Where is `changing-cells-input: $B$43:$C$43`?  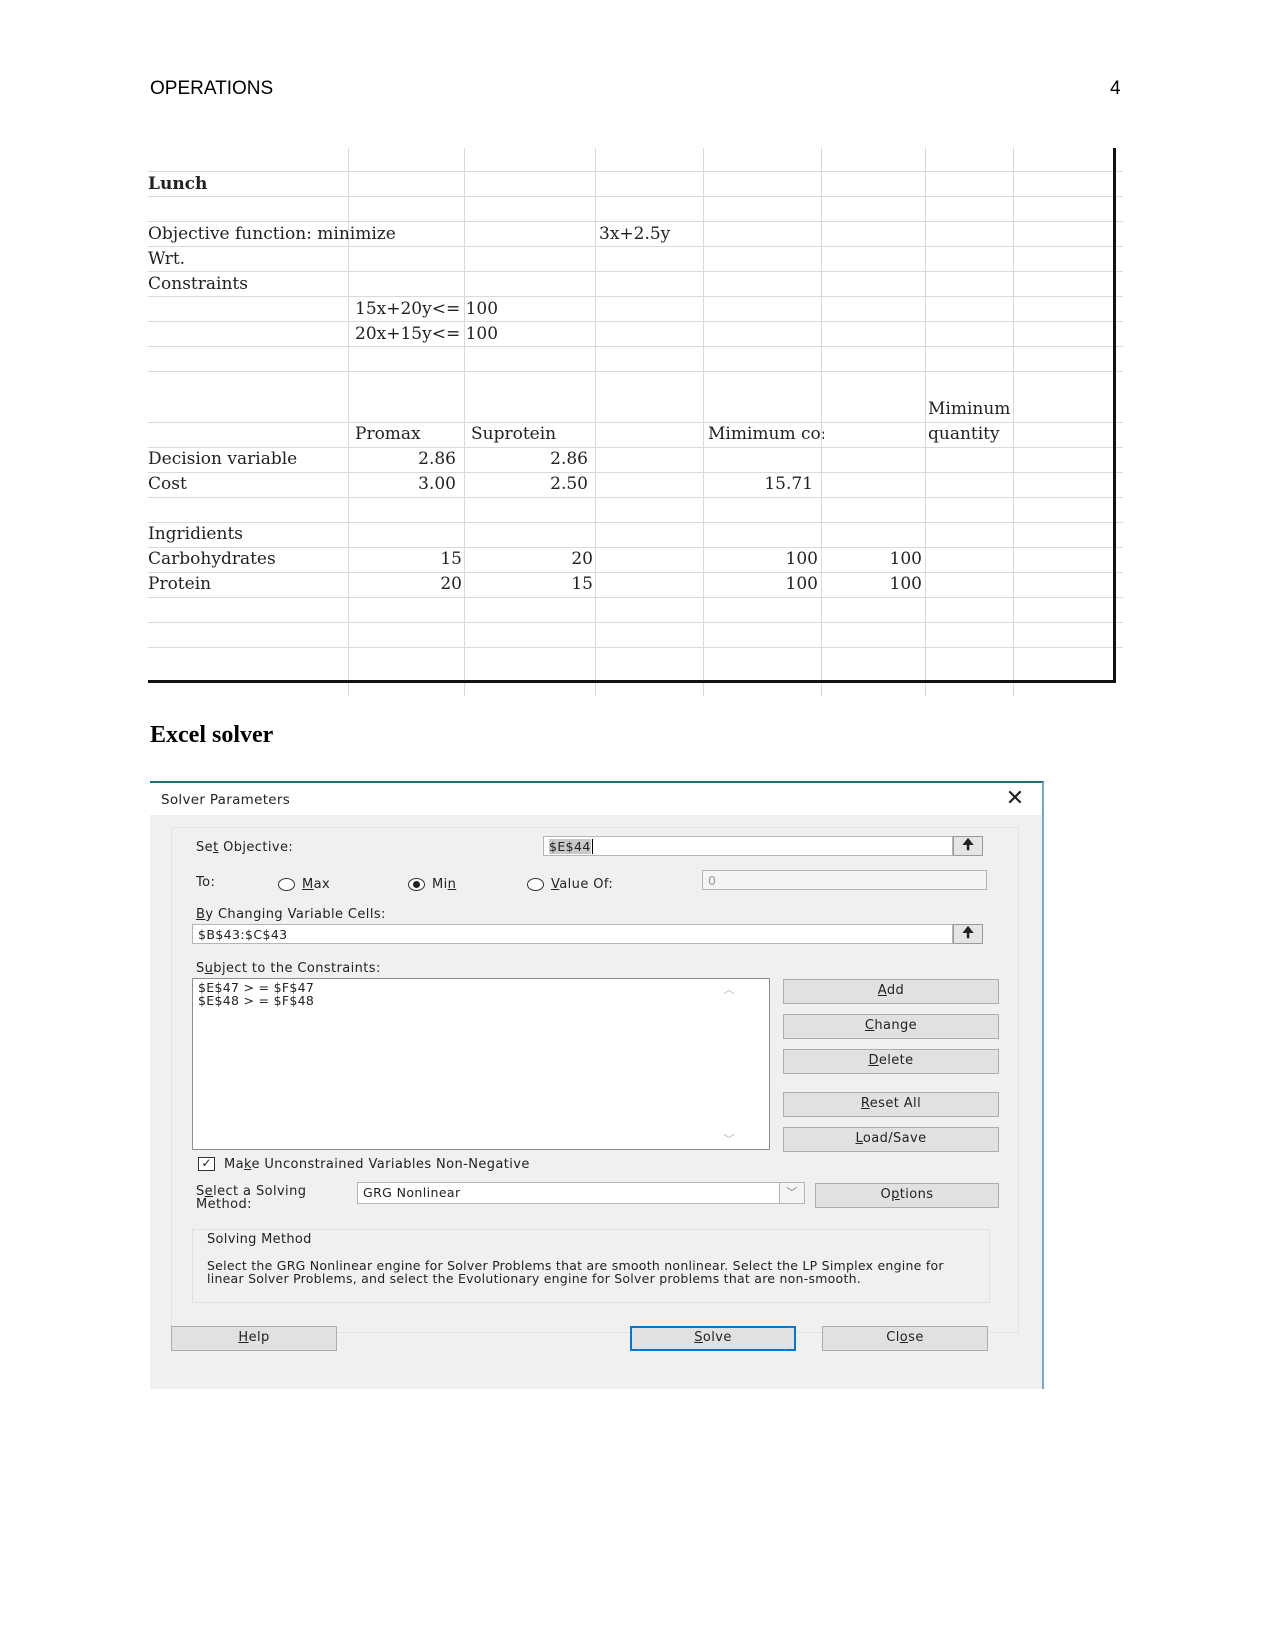
changing-cells-input: $B$43:$C$43 is located at coordinates (572, 934).